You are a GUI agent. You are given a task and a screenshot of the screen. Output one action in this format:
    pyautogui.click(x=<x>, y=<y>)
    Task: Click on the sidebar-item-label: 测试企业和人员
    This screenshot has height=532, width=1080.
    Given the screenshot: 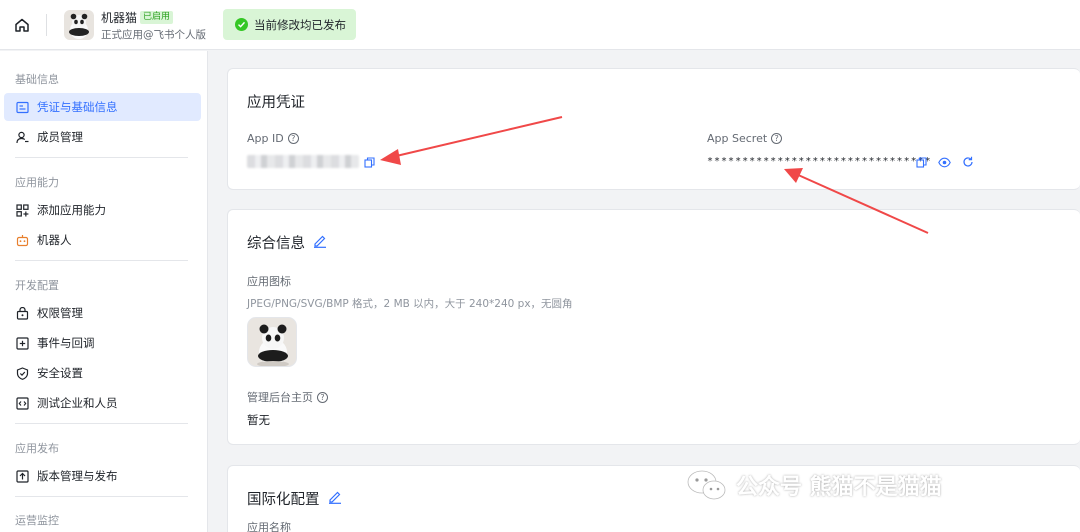 What is the action you would take?
    pyautogui.click(x=77, y=403)
    